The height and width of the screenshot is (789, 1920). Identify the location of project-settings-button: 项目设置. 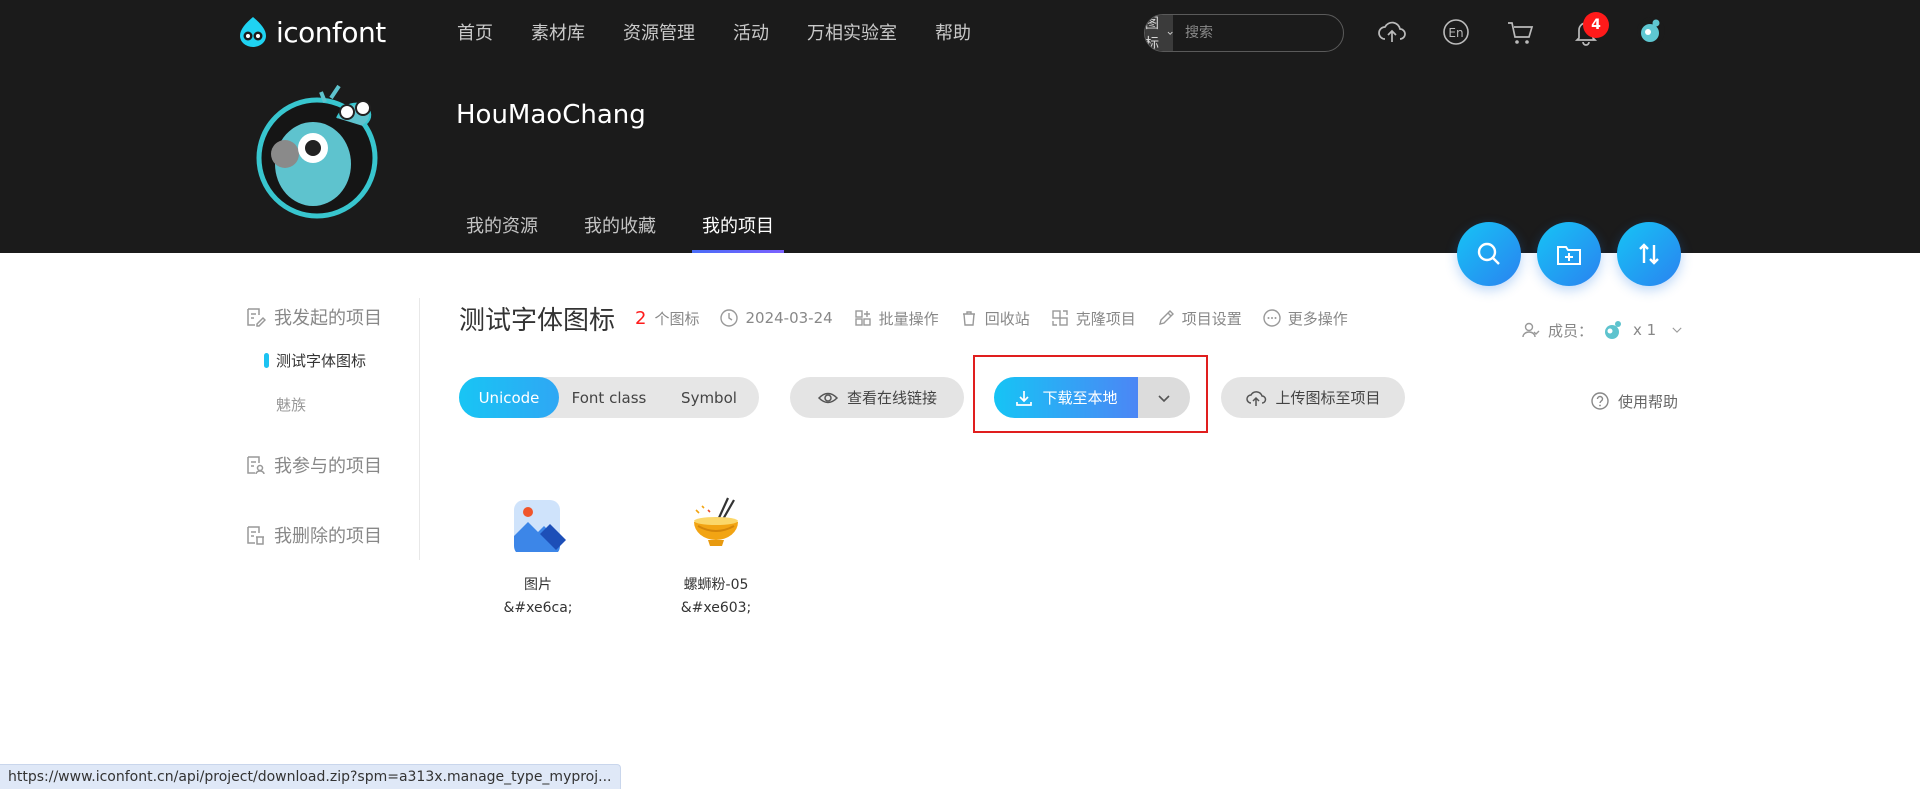
(1199, 318).